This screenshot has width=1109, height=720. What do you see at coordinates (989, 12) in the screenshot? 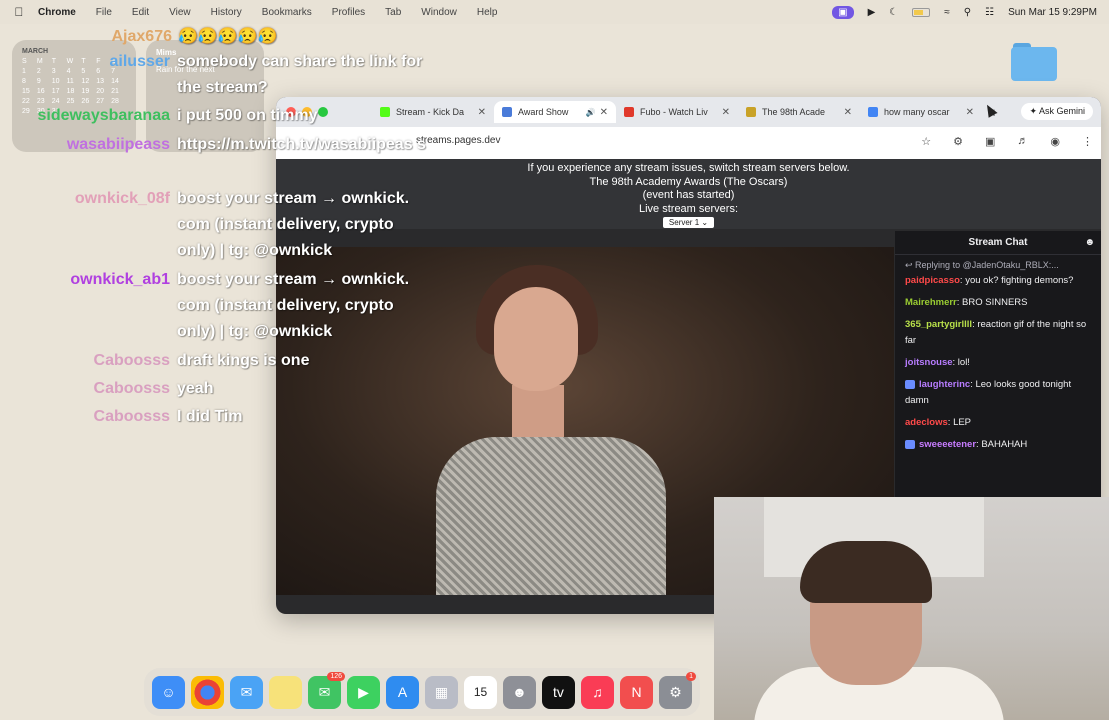
I see `control-center-icon: ☷` at bounding box center [989, 12].